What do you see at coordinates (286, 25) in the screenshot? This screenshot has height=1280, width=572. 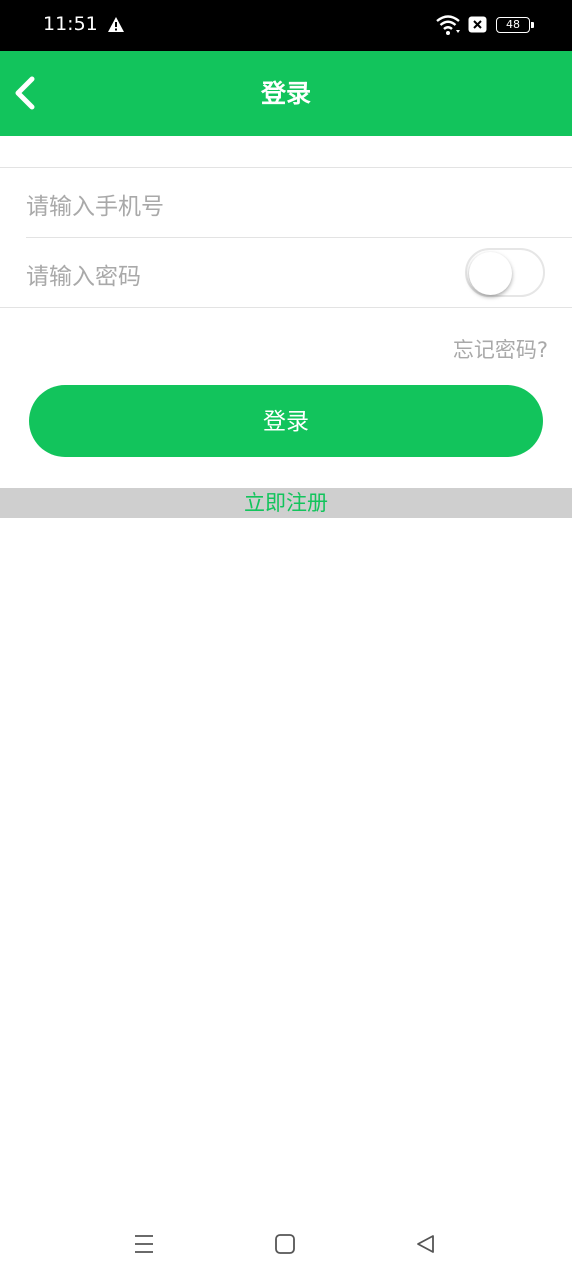 I see `status-bar: 11:51 48` at bounding box center [286, 25].